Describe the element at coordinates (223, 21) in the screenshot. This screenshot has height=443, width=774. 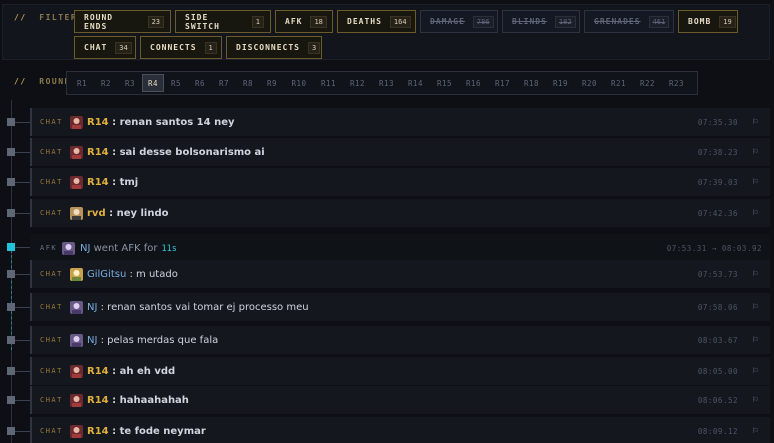
I see `filter-chip-side-switch: SIDE SWITCH 1` at that location.